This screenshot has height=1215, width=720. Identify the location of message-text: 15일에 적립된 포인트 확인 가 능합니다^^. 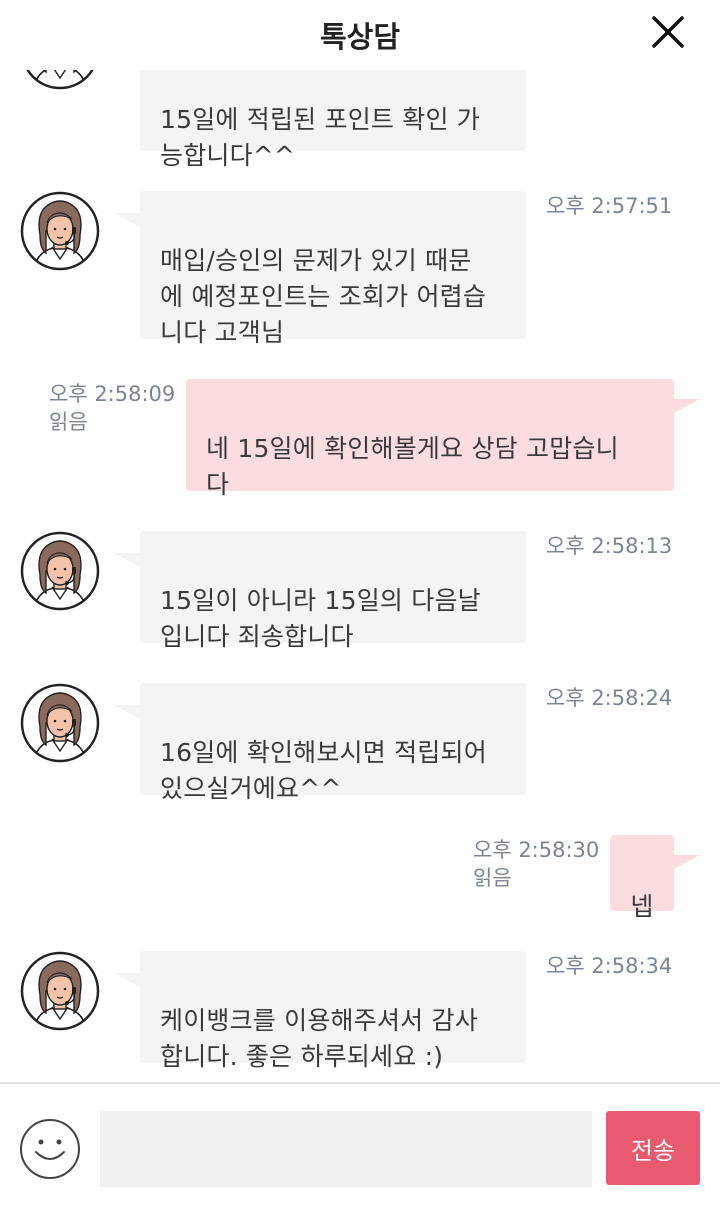
(320, 137).